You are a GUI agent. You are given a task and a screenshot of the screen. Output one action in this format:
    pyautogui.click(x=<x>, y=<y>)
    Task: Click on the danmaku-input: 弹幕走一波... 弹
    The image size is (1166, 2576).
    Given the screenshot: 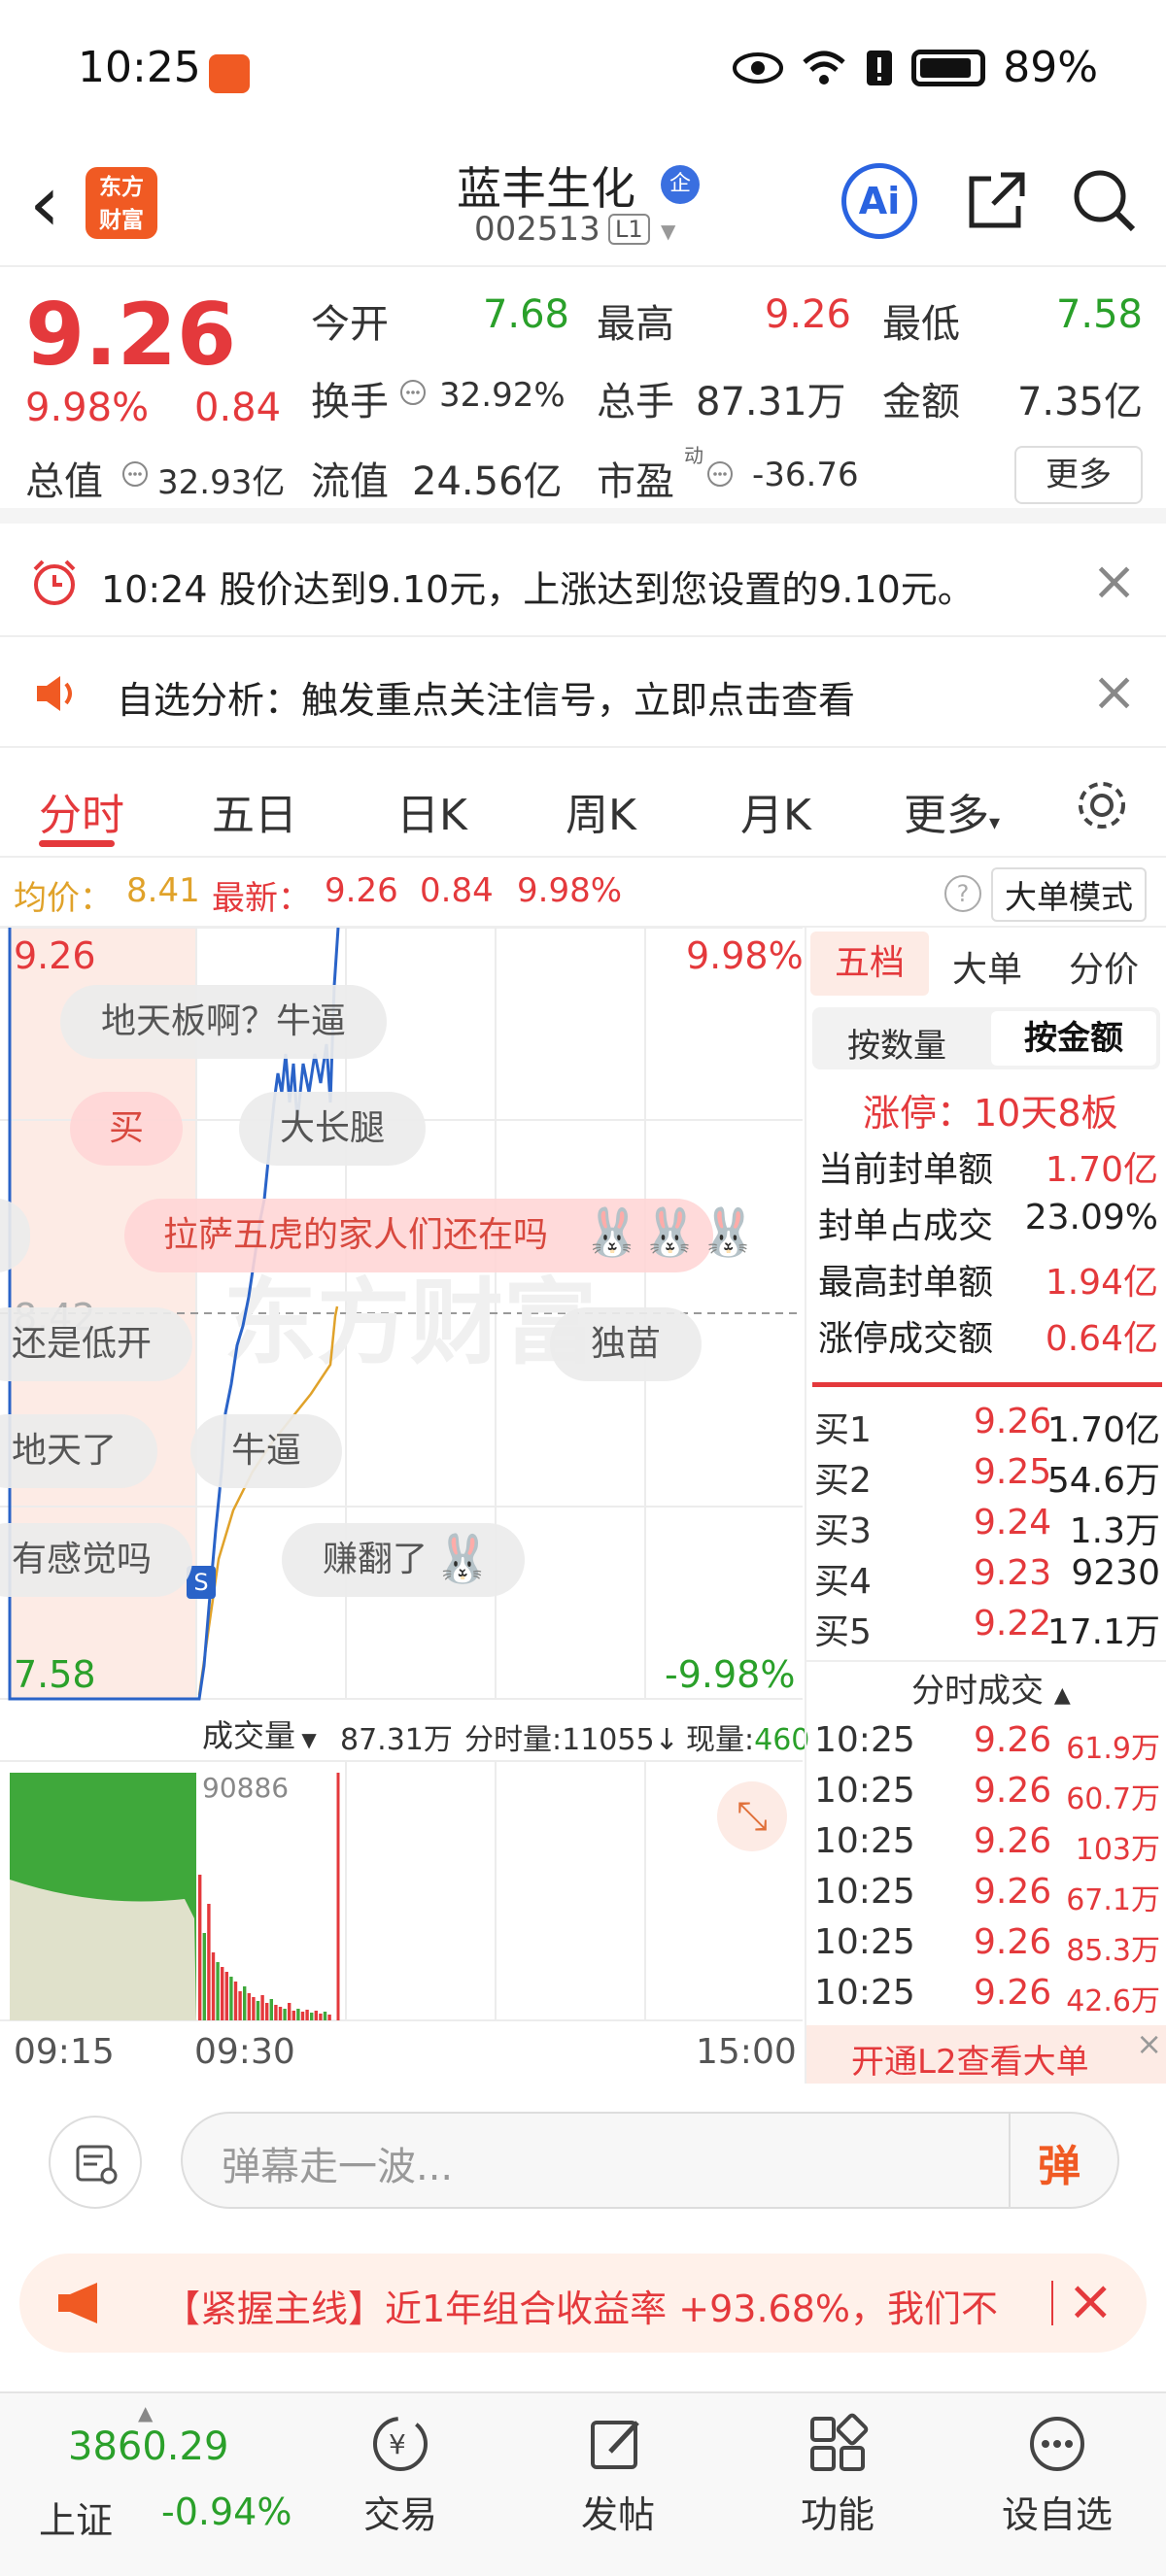 What is the action you would take?
    pyautogui.click(x=650, y=2160)
    